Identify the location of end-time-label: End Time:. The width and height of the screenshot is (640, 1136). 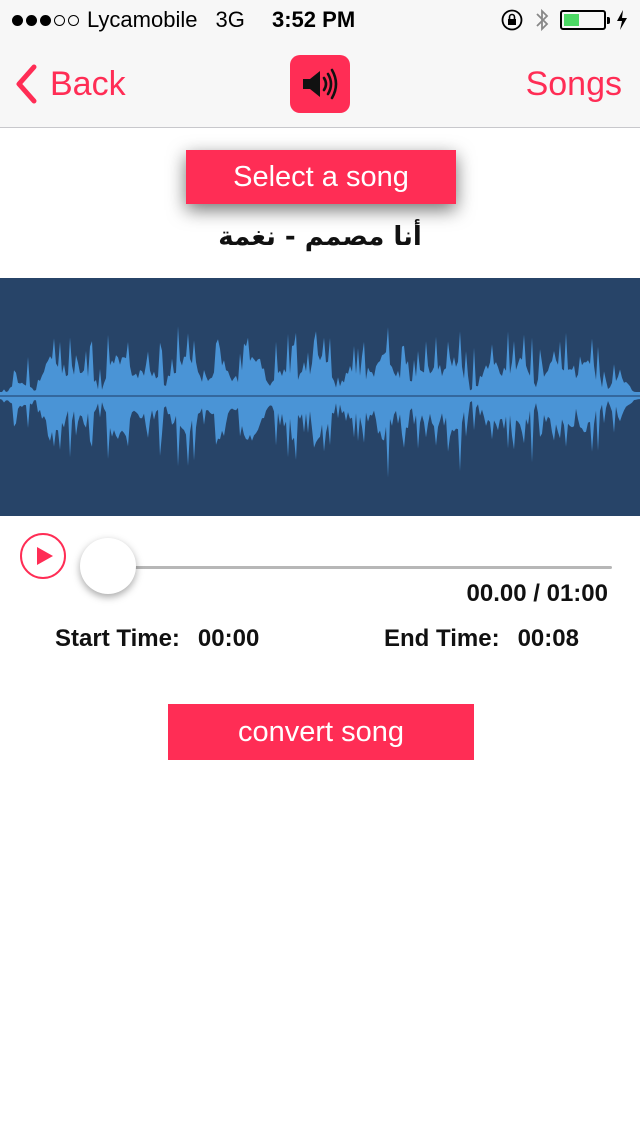
(442, 638).